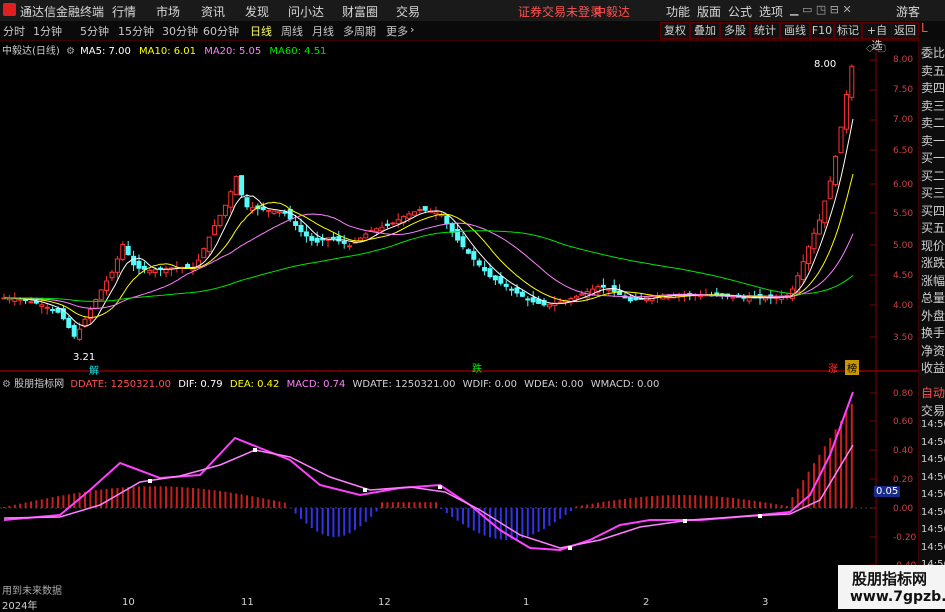 Image resolution: width=945 pixels, height=612 pixels. I want to click on window-controls: ▁ ▭ ◳ ⊟ ✕, so click(821, 9).